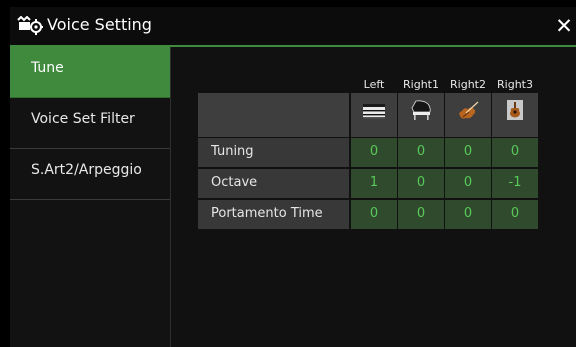 Image resolution: width=576 pixels, height=347 pixels. What do you see at coordinates (374, 111) in the screenshot?
I see `keyboard-icon` at bounding box center [374, 111].